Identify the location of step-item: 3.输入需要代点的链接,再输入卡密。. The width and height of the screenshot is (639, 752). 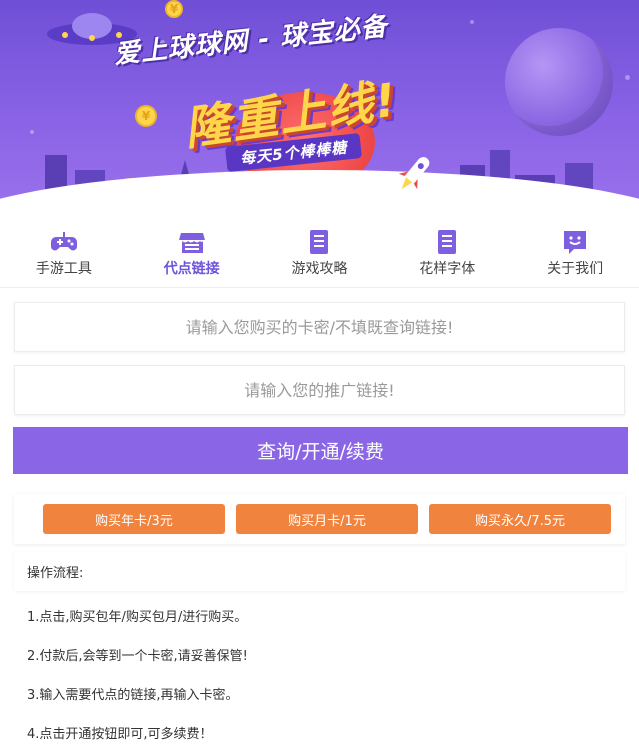
(133, 695).